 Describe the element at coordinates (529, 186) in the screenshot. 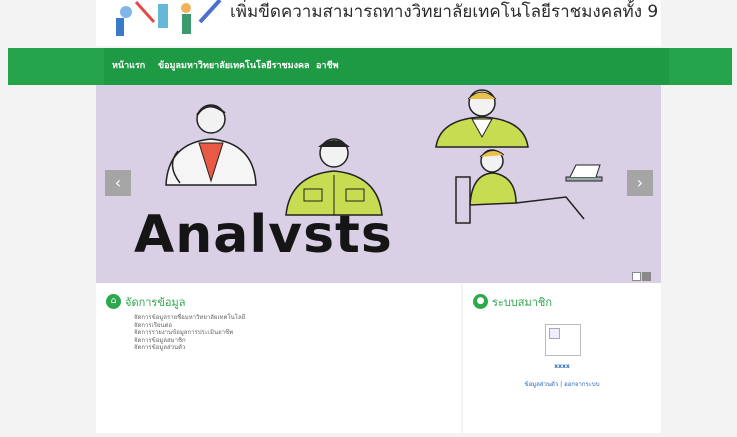

I see `analyst-figure-sitting` at that location.